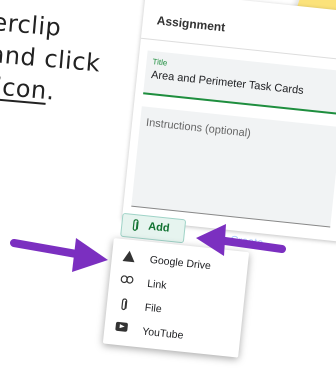  I want to click on right-arrow-icon, so click(241, 240).